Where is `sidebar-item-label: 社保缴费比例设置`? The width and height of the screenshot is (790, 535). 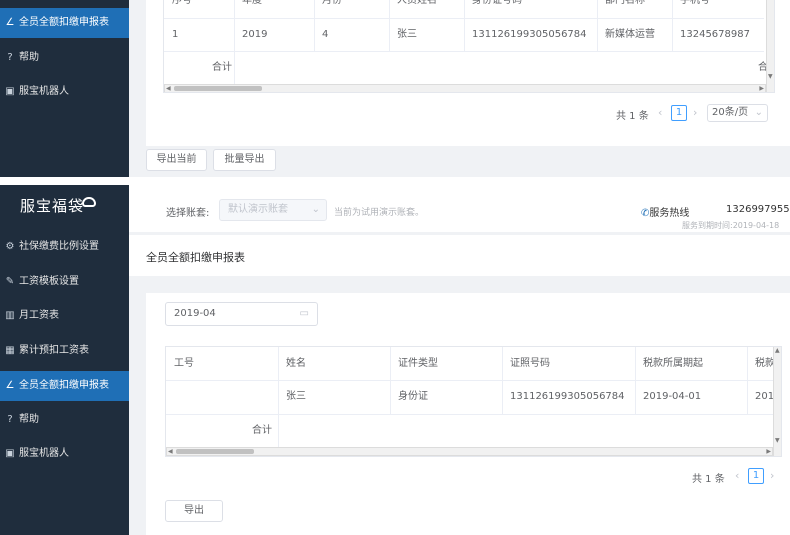 sidebar-item-label: 社保缴费比例设置 is located at coordinates (59, 246).